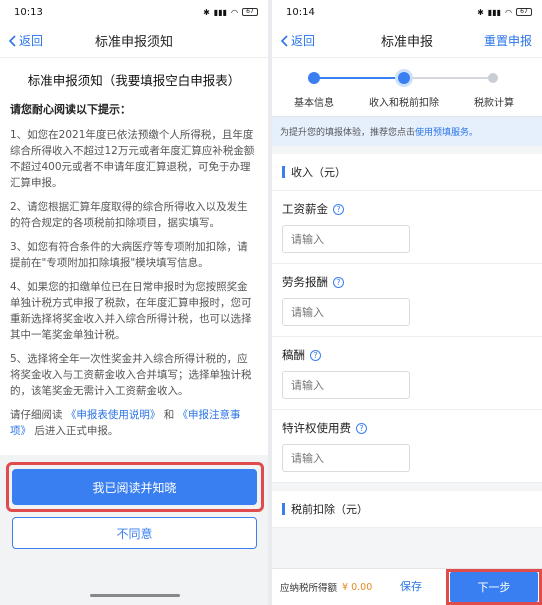  What do you see at coordinates (446, 133) in the screenshot?
I see `prefill-link: 使用预填服务。` at bounding box center [446, 133].